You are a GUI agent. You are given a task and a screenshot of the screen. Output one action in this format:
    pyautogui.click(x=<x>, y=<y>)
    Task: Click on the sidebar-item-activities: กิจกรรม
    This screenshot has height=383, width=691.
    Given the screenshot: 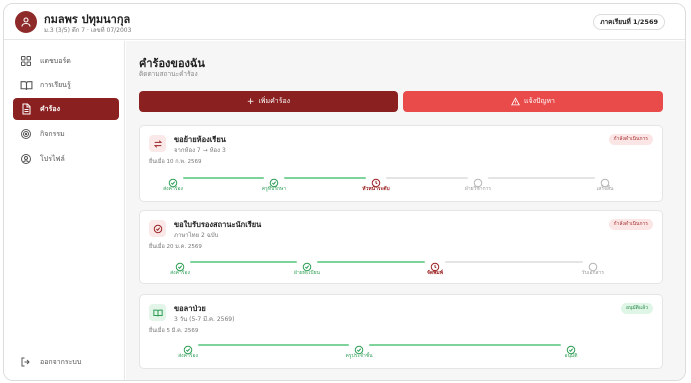 What is the action you would take?
    pyautogui.click(x=66, y=134)
    